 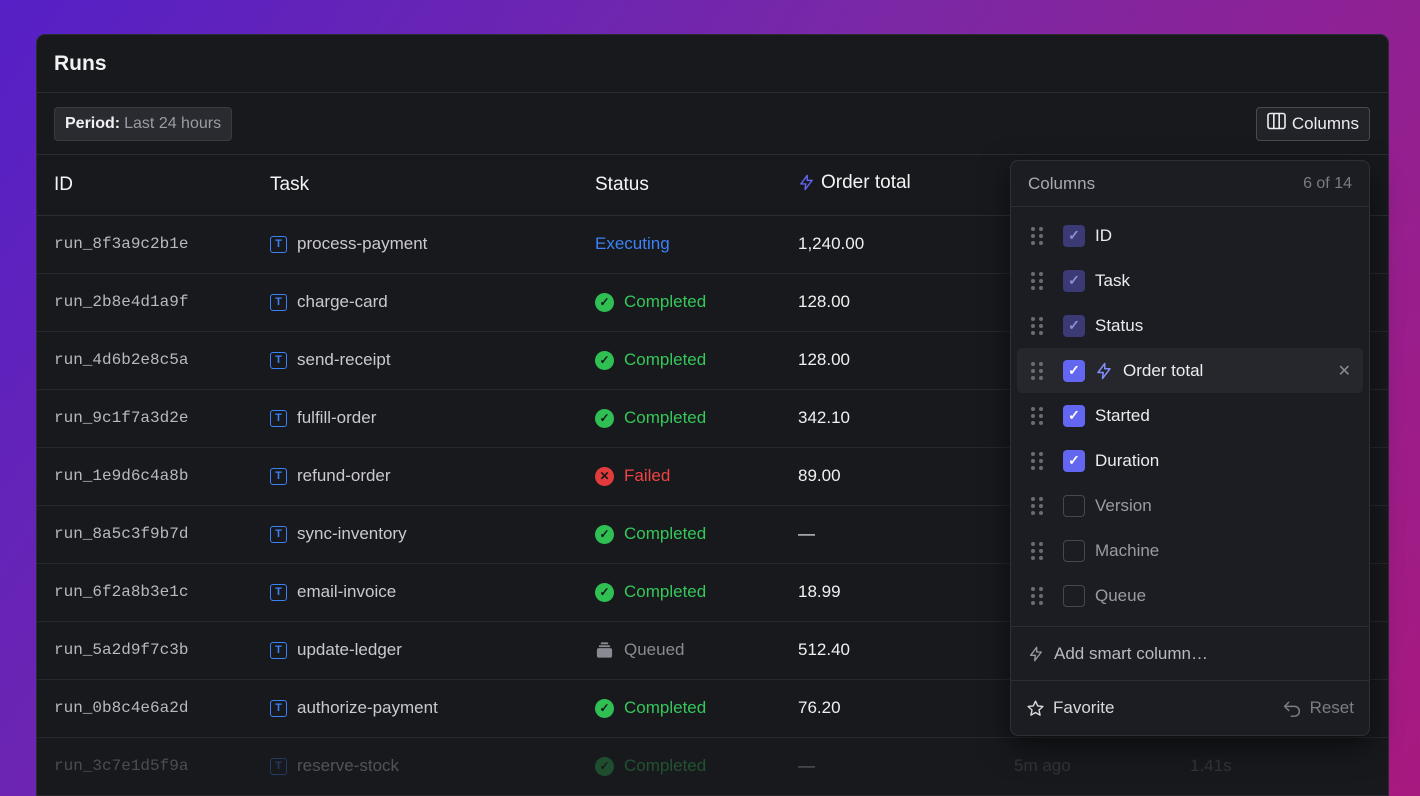 I want to click on header-status: Status, so click(x=679, y=185).